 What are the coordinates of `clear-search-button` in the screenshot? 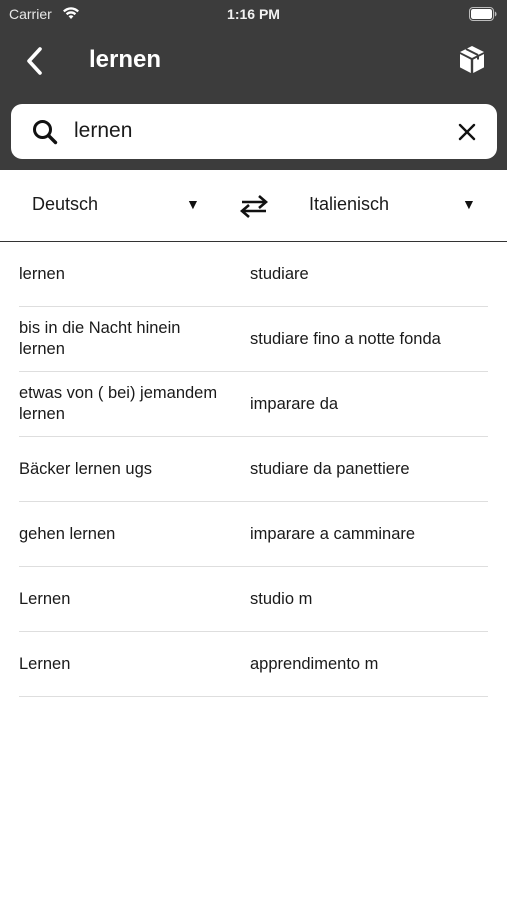 It's located at (467, 132).